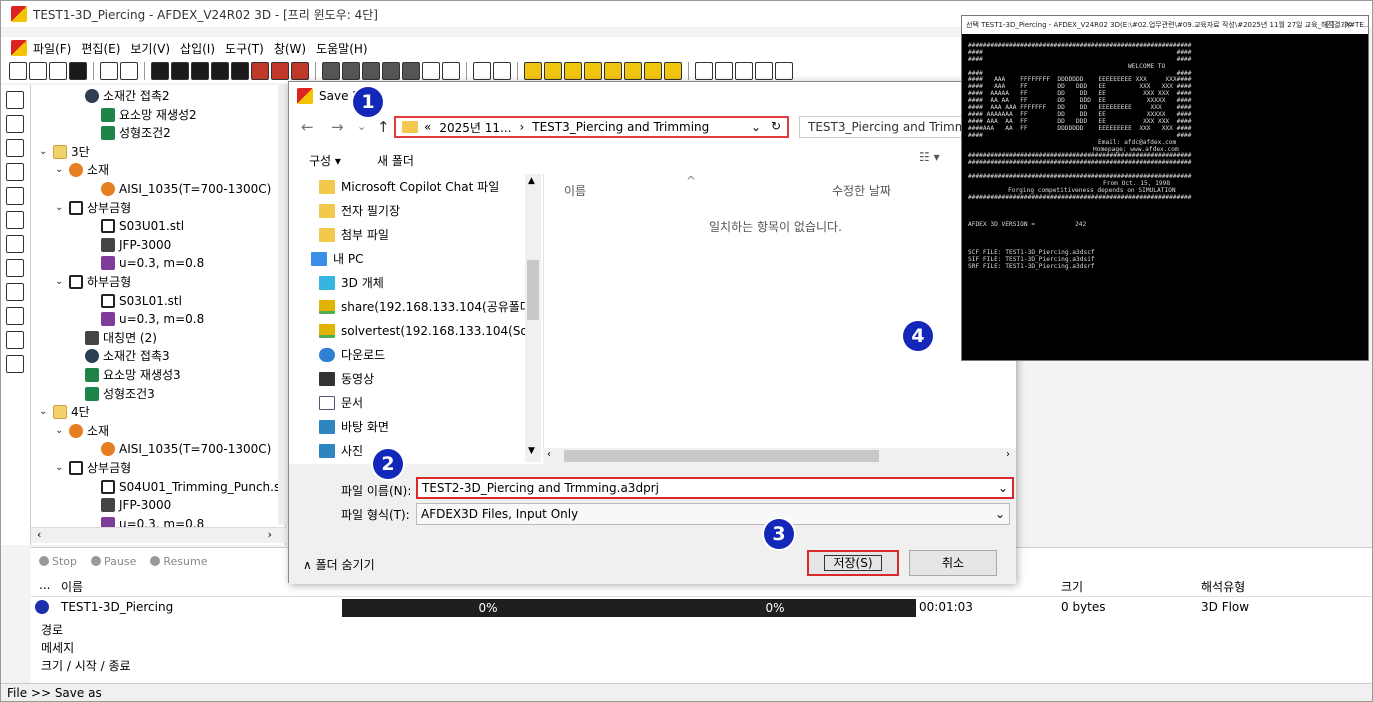 This screenshot has width=1373, height=702. Describe the element at coordinates (240, 71) in the screenshot. I see `view-top-icon` at that location.